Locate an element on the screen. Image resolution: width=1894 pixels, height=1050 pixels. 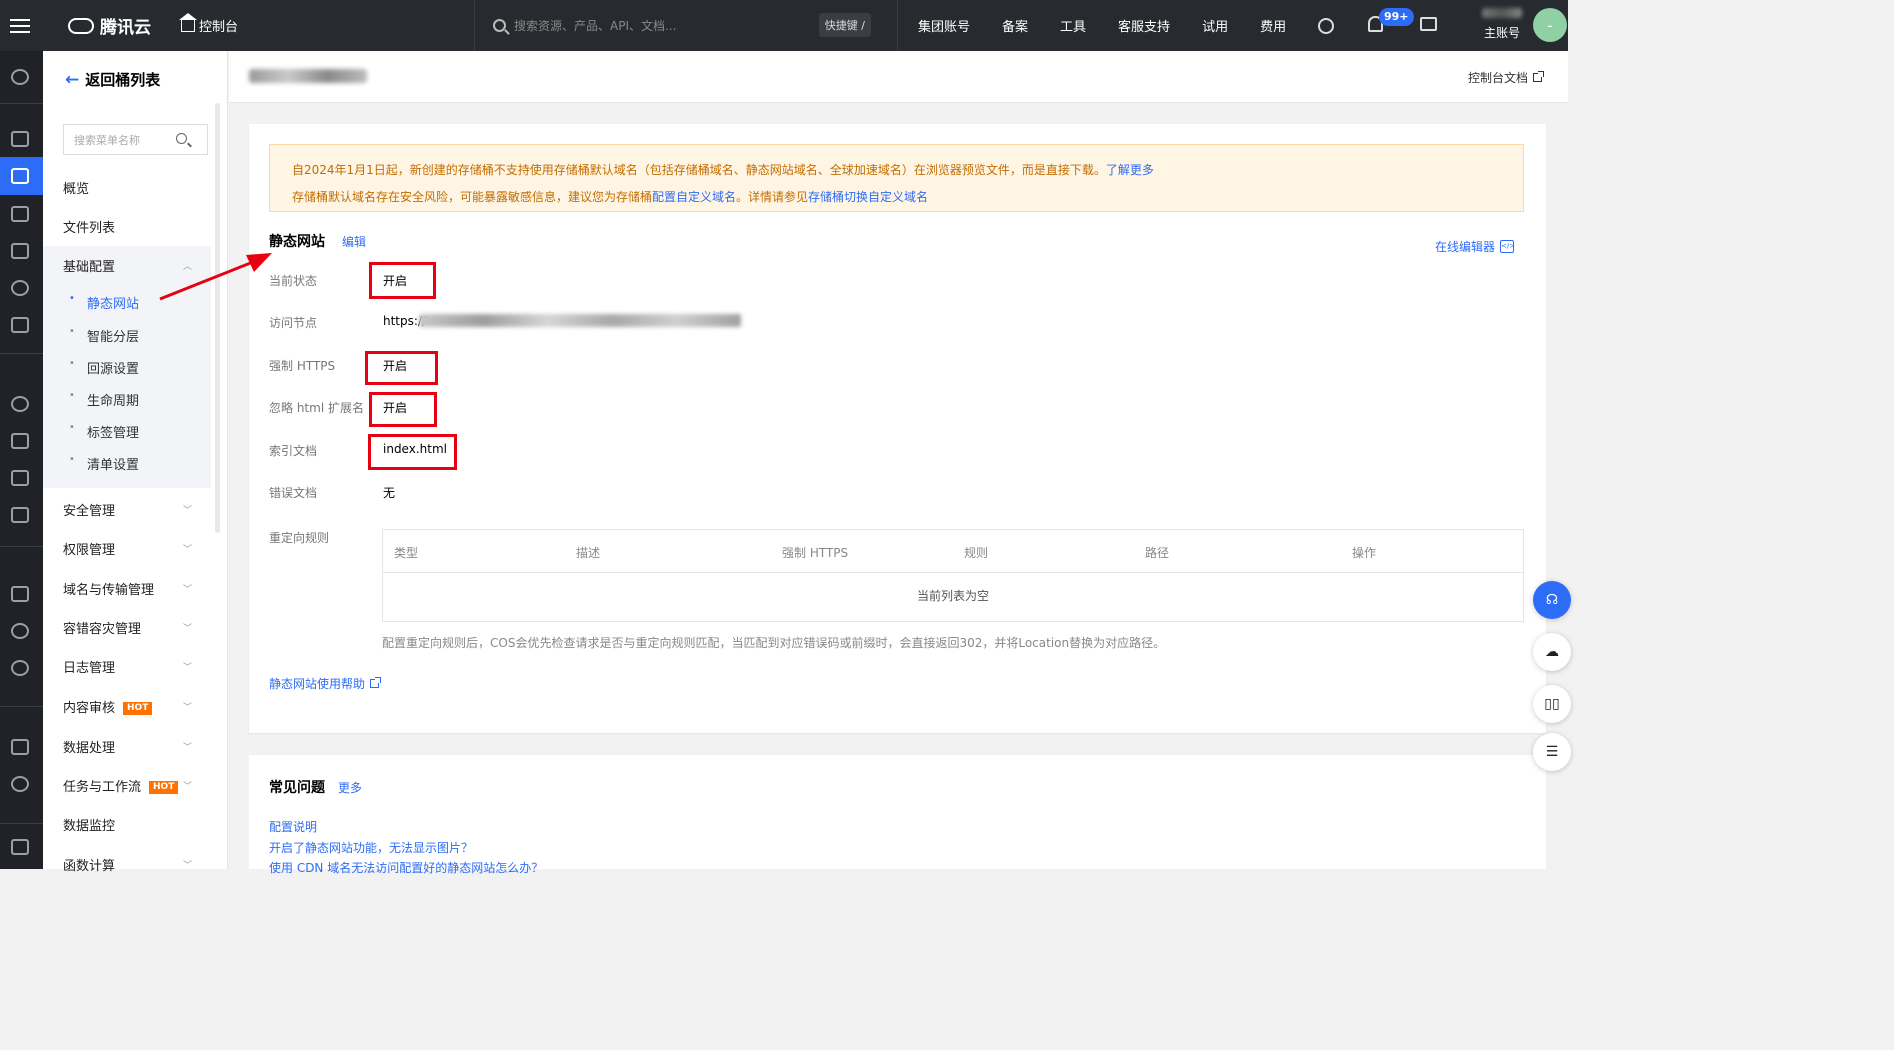
sidebar-item-function-compute: 函数计算 is located at coordinates (89, 864).